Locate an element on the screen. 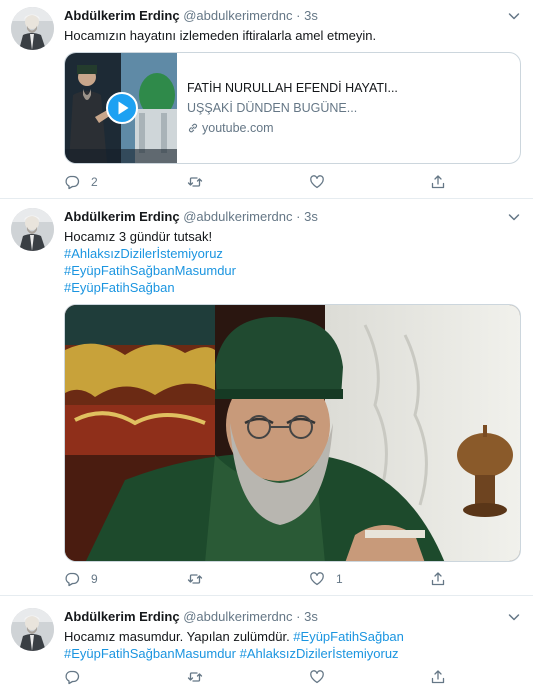  play-icon is located at coordinates (122, 108).